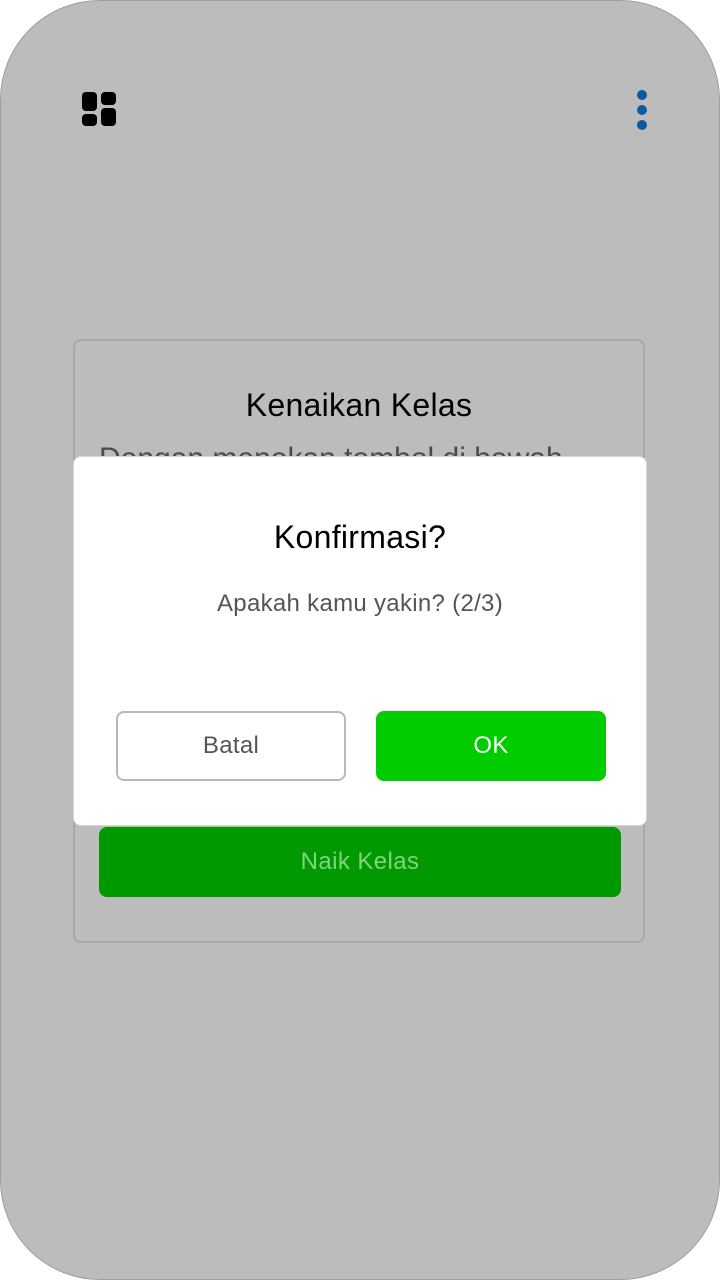 This screenshot has height=1280, width=720. What do you see at coordinates (359, 405) in the screenshot?
I see `card-title: Kenaikan Kelas` at bounding box center [359, 405].